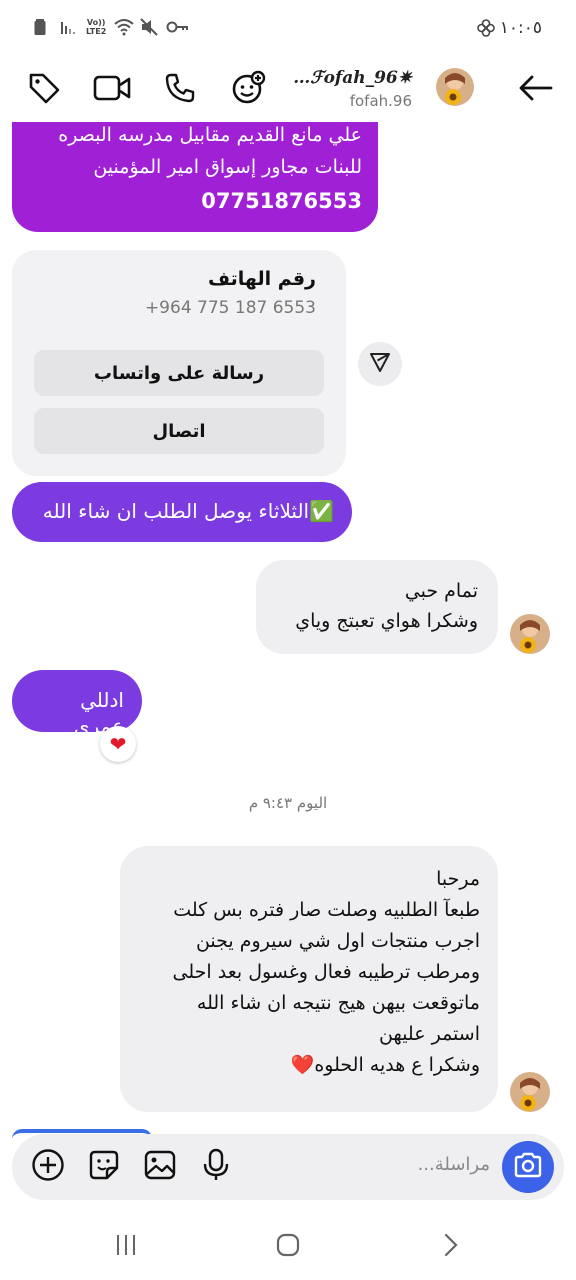 This screenshot has height=1280, width=576. I want to click on clock: ١٠:٠٥, so click(520, 28).